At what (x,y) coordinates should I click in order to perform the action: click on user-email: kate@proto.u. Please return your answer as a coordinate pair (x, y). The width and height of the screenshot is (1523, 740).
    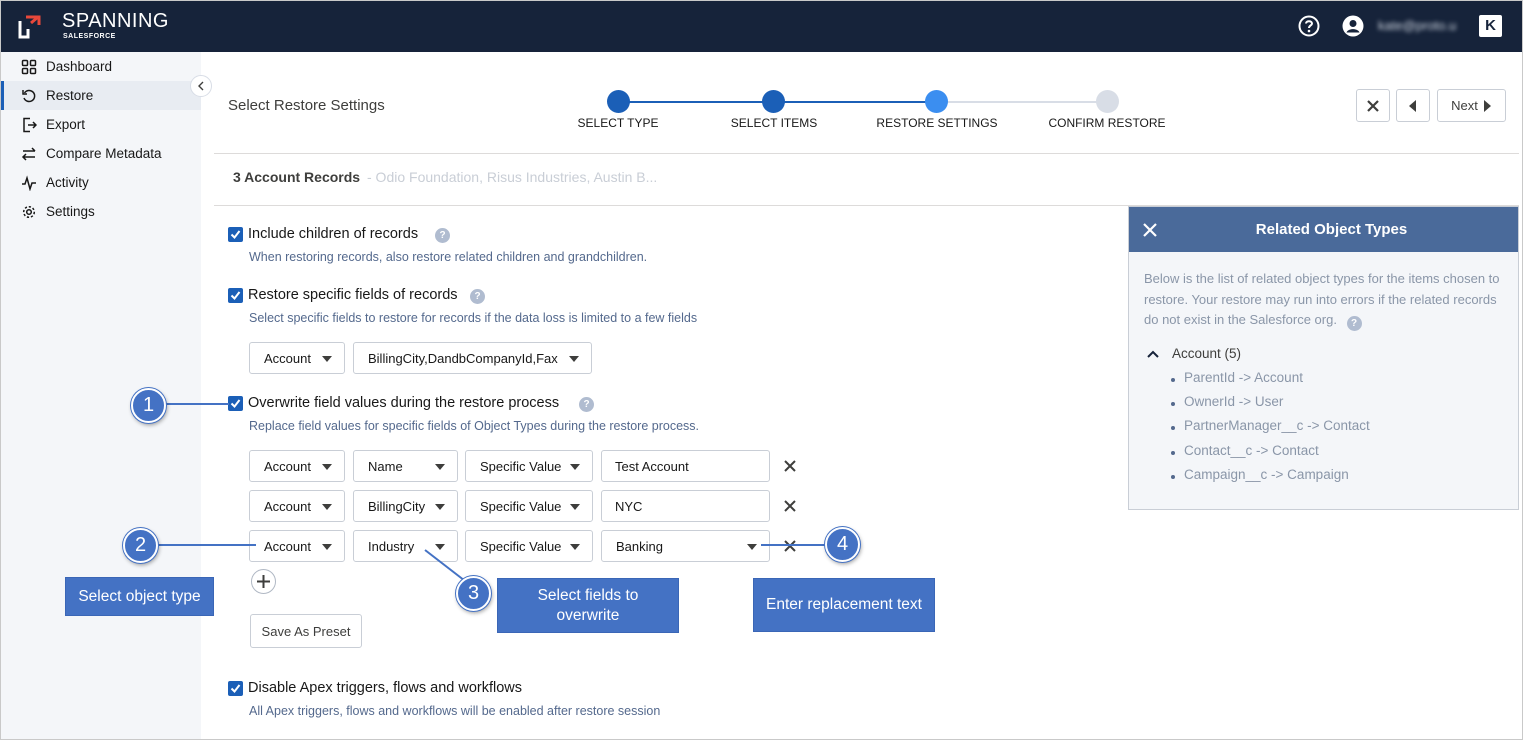
    Looking at the image, I should click on (1417, 25).